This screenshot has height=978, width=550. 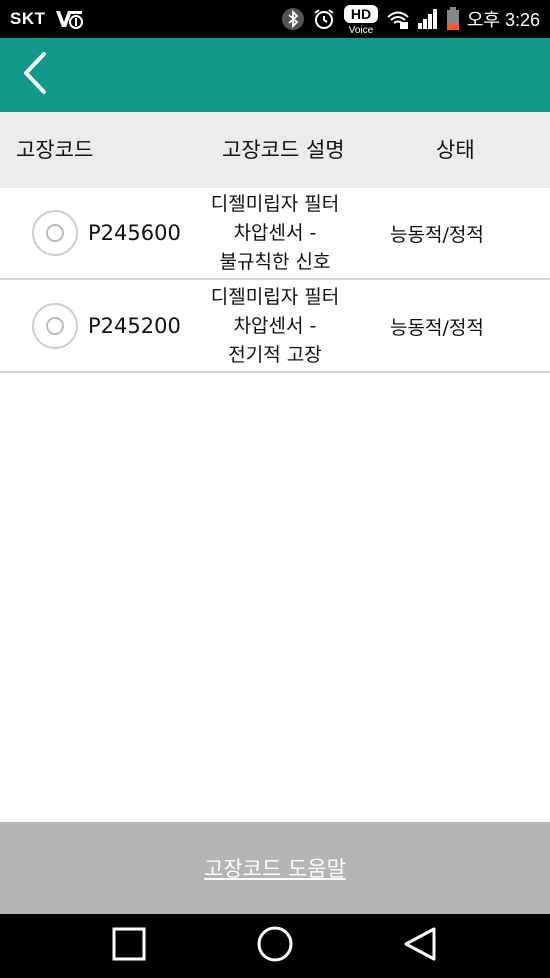 I want to click on alarm-icon, so click(x=324, y=19).